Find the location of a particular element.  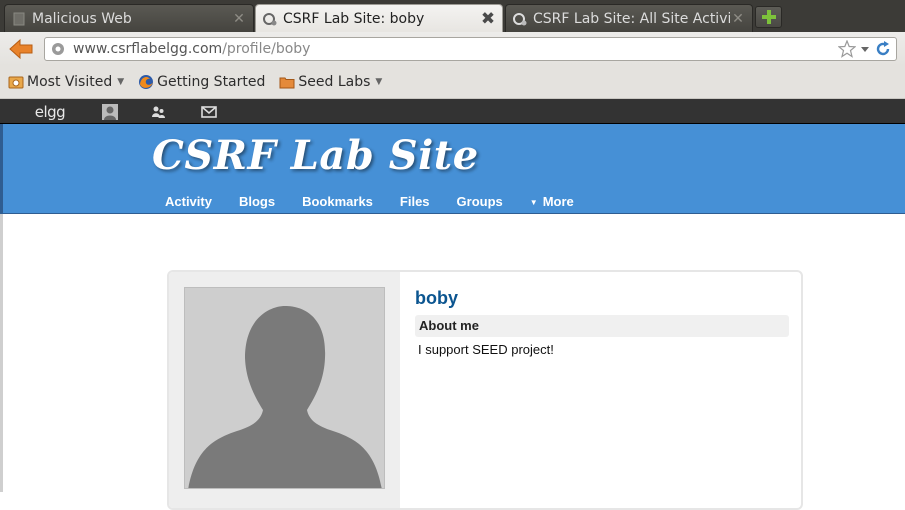

tab-csrf-profile: CSRF Lab Site: boby ✖ is located at coordinates (379, 18).